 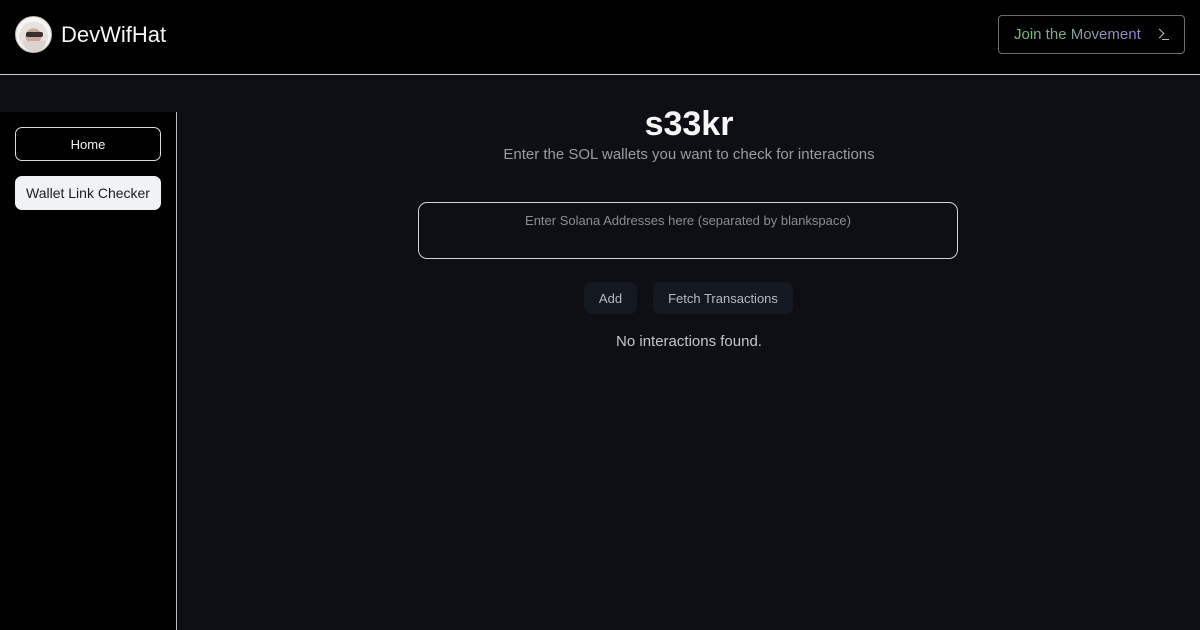 What do you see at coordinates (689, 124) in the screenshot?
I see `page-title: s33kr` at bounding box center [689, 124].